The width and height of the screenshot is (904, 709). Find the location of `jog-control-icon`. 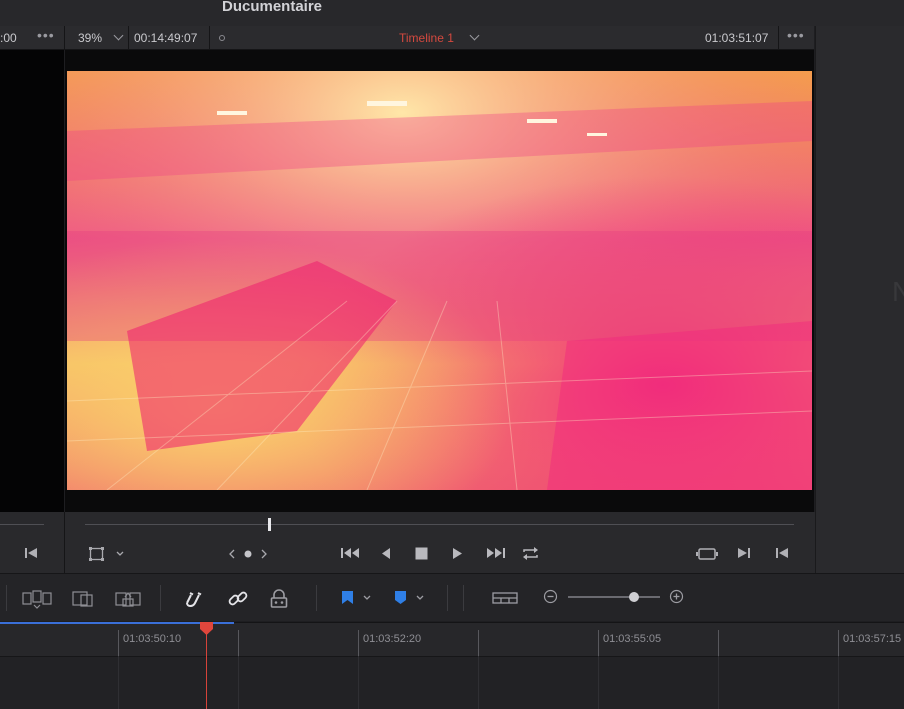

jog-control-icon is located at coordinates (248, 554).